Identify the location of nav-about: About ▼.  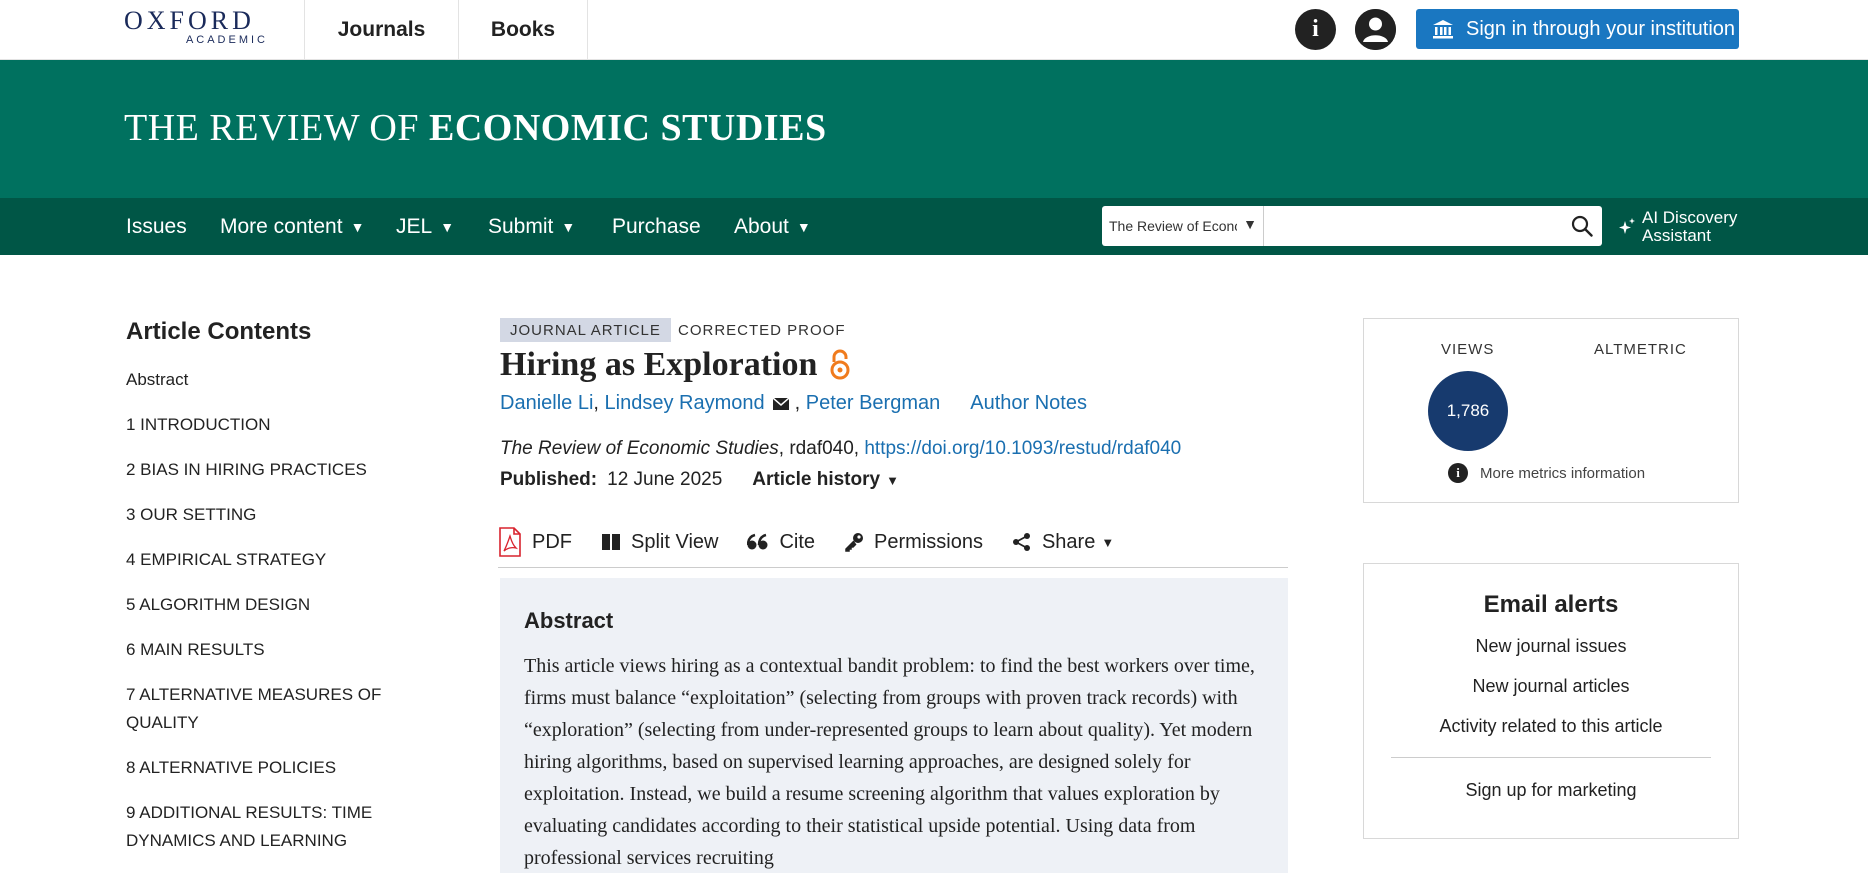
(772, 226).